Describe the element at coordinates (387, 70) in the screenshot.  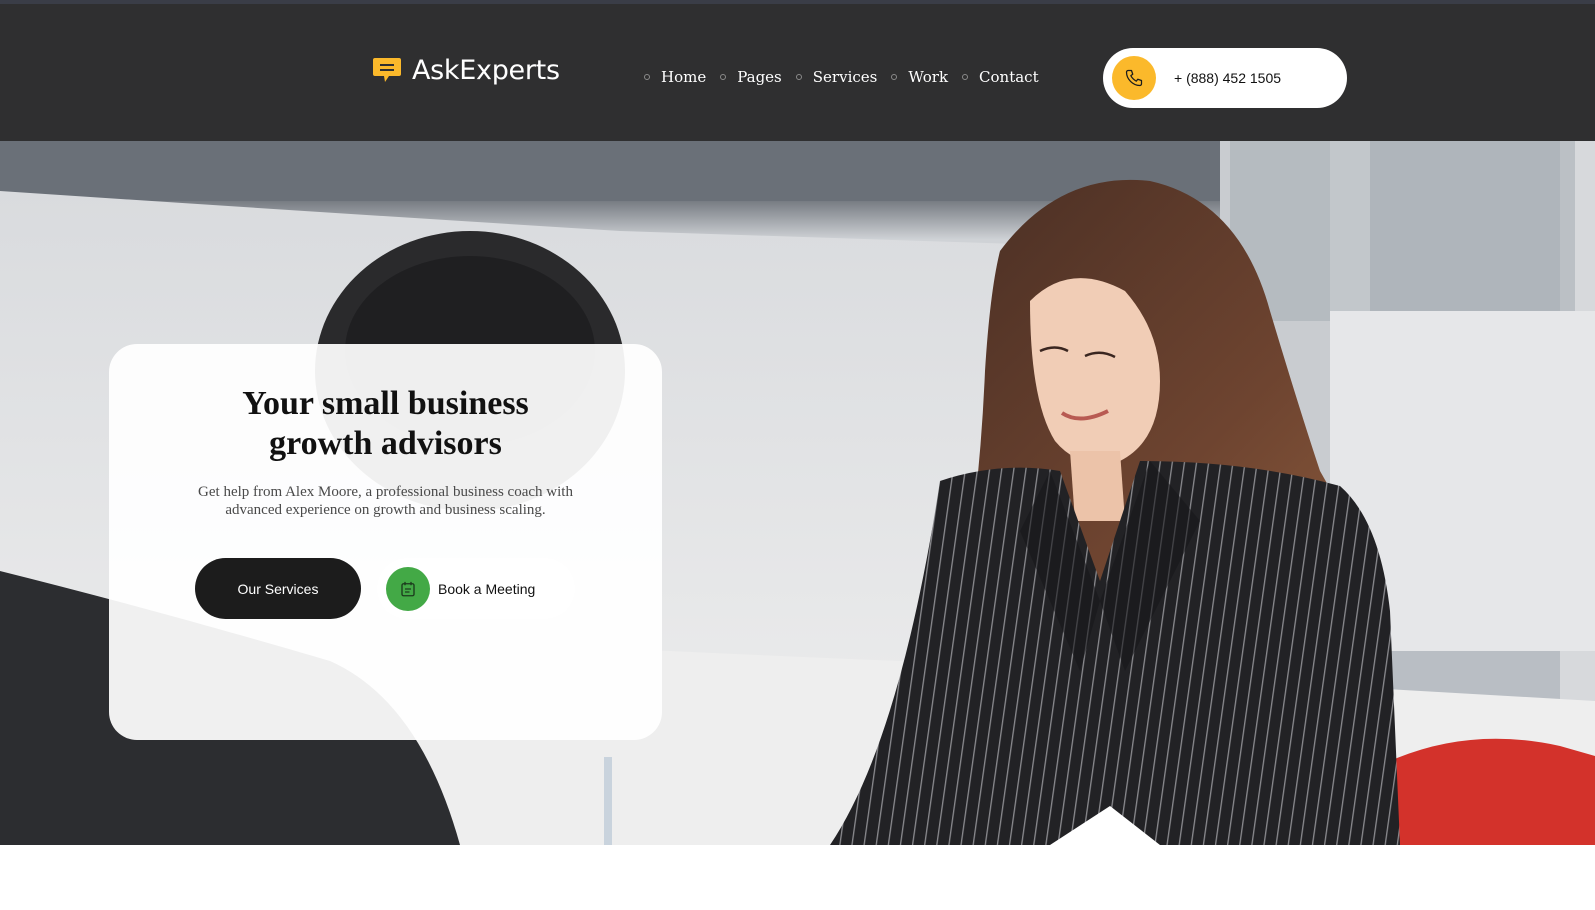
I see `chat-bubble-icon` at that location.